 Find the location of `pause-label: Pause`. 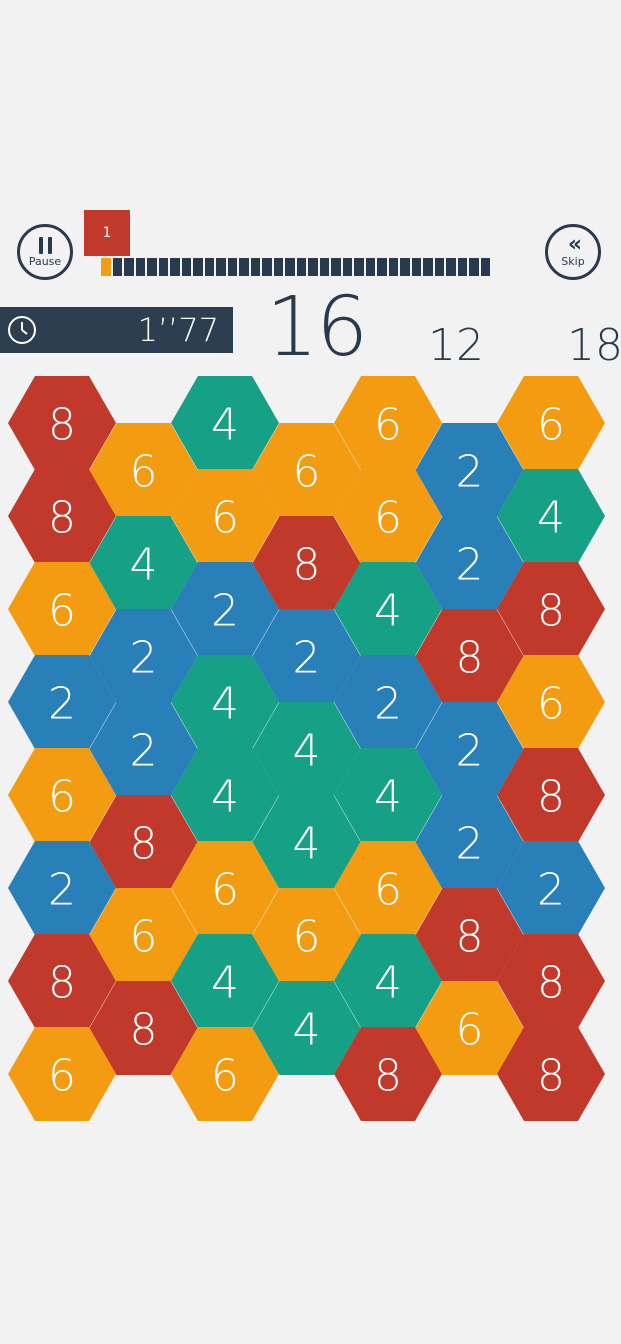

pause-label: Pause is located at coordinates (45, 261).